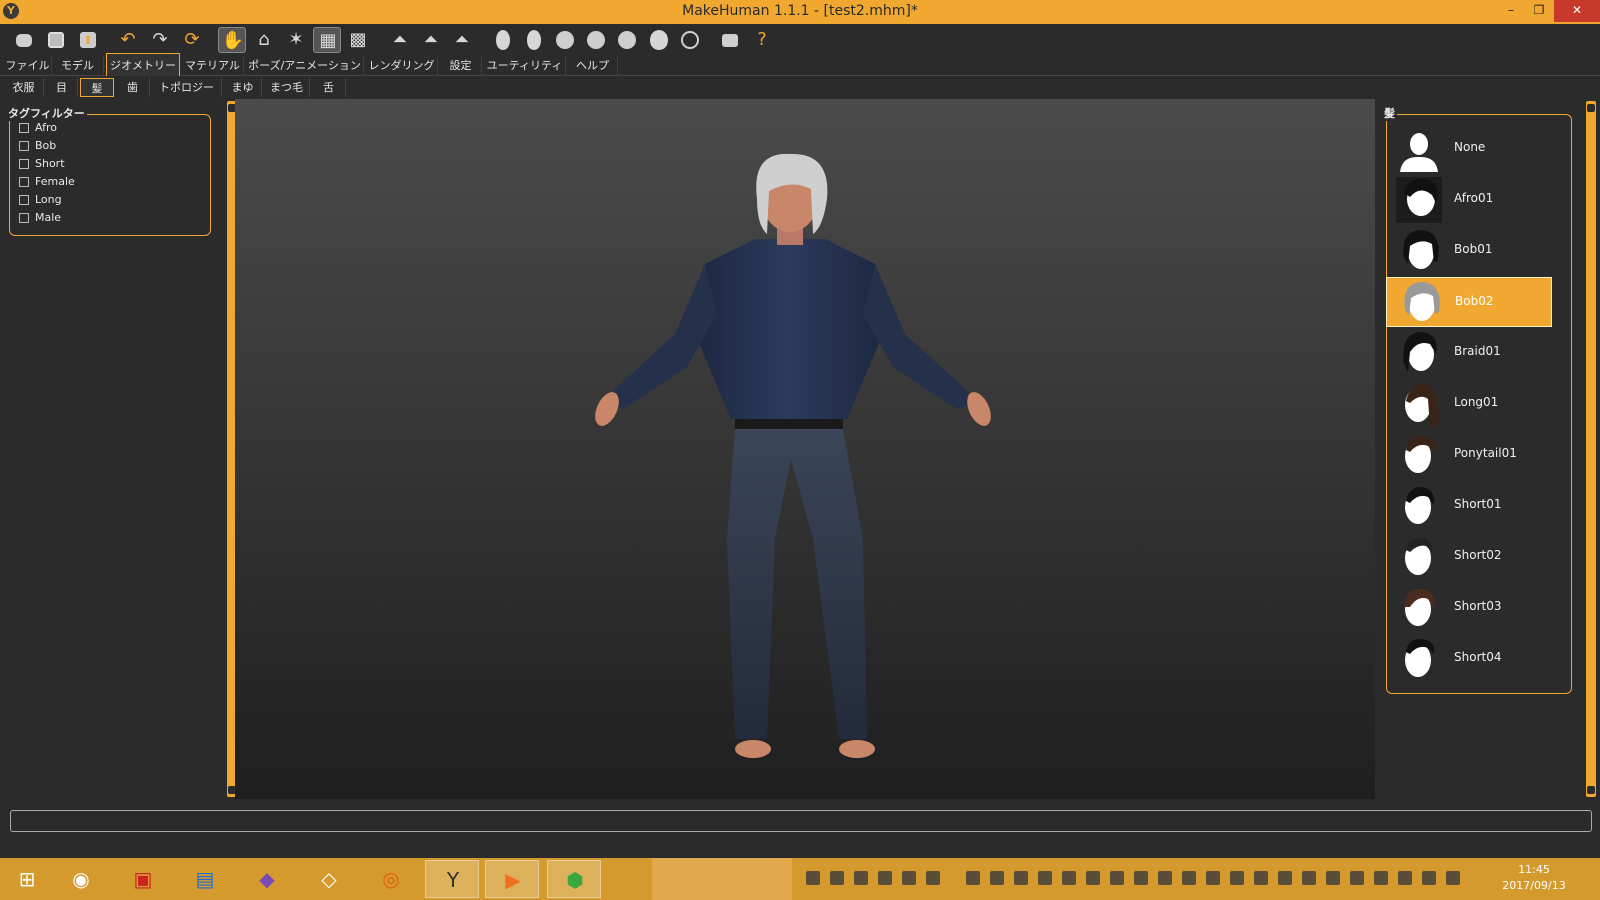  I want to click on wireframe-button: ⌂, so click(264, 40).